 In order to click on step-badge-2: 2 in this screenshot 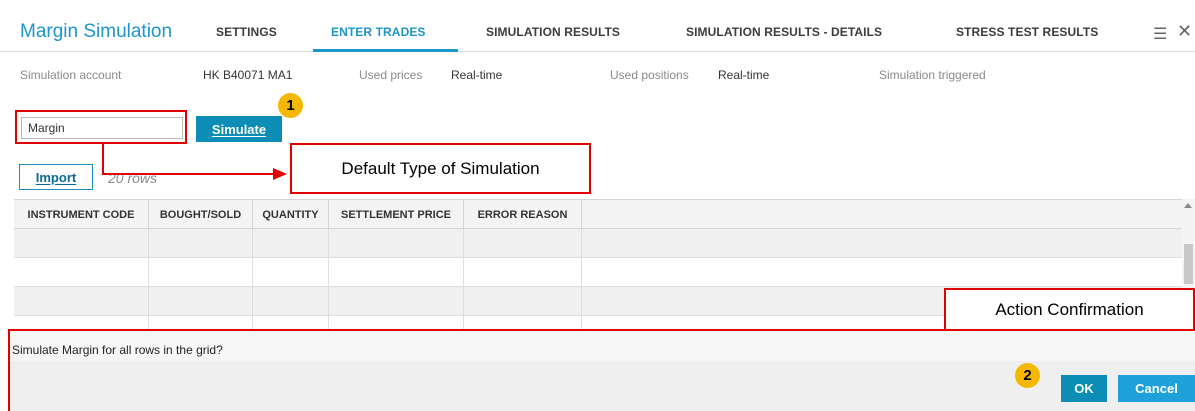, I will do `click(1027, 375)`.